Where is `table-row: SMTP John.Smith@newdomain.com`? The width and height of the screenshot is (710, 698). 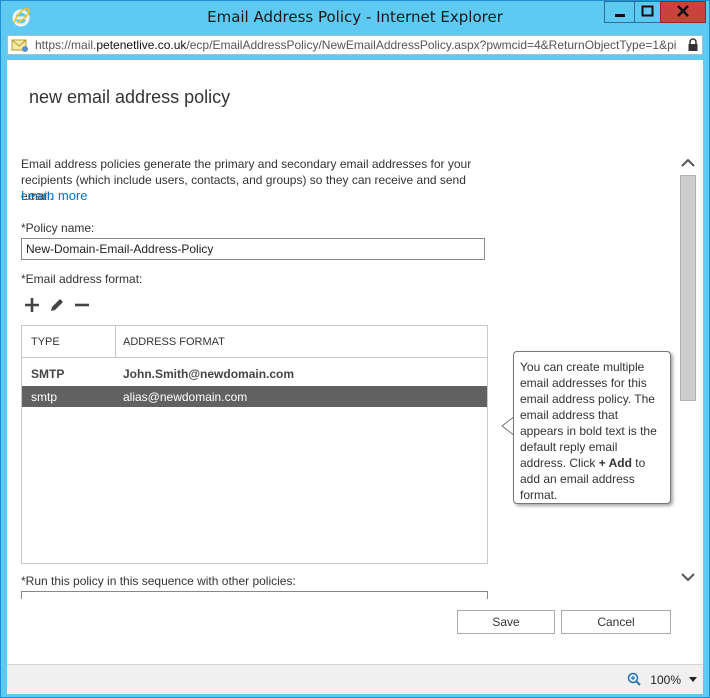
table-row: SMTP John.Smith@newdomain.com is located at coordinates (254, 373).